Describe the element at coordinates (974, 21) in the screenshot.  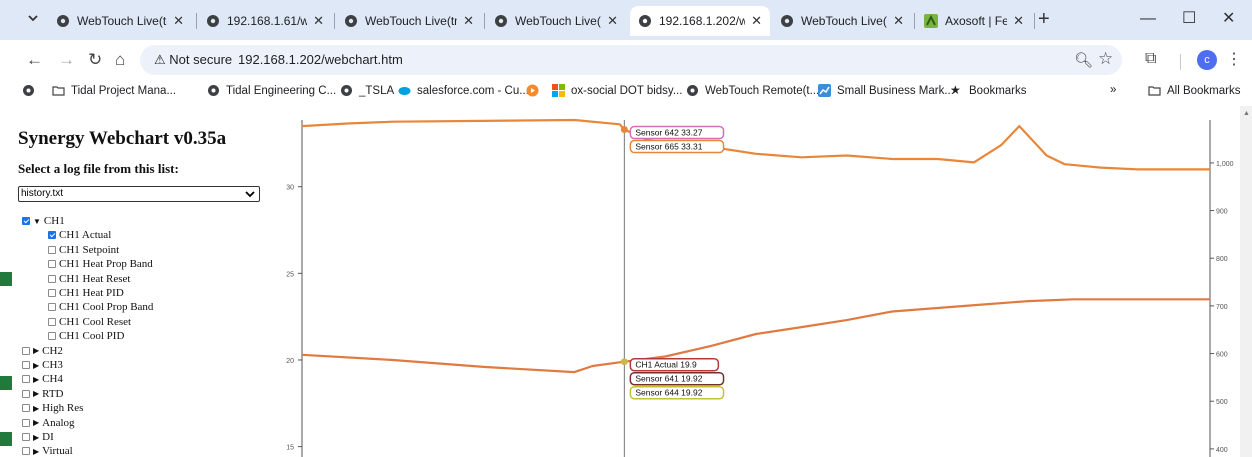
I see `tab-axosoft: Axosoft | Features ✕` at that location.